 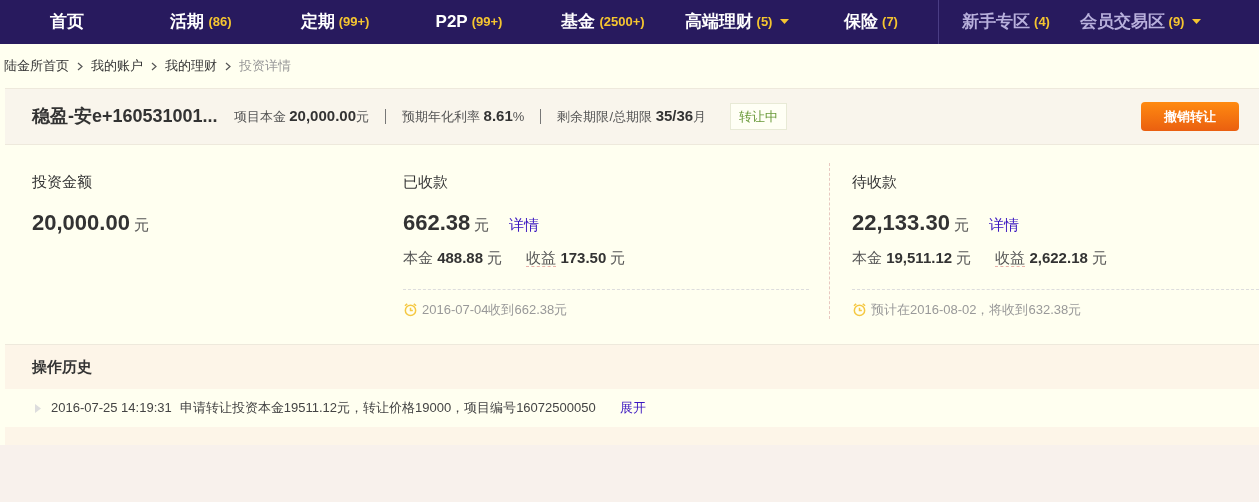 What do you see at coordinates (62, 182) in the screenshot?
I see `stat-title: 投资金额` at bounding box center [62, 182].